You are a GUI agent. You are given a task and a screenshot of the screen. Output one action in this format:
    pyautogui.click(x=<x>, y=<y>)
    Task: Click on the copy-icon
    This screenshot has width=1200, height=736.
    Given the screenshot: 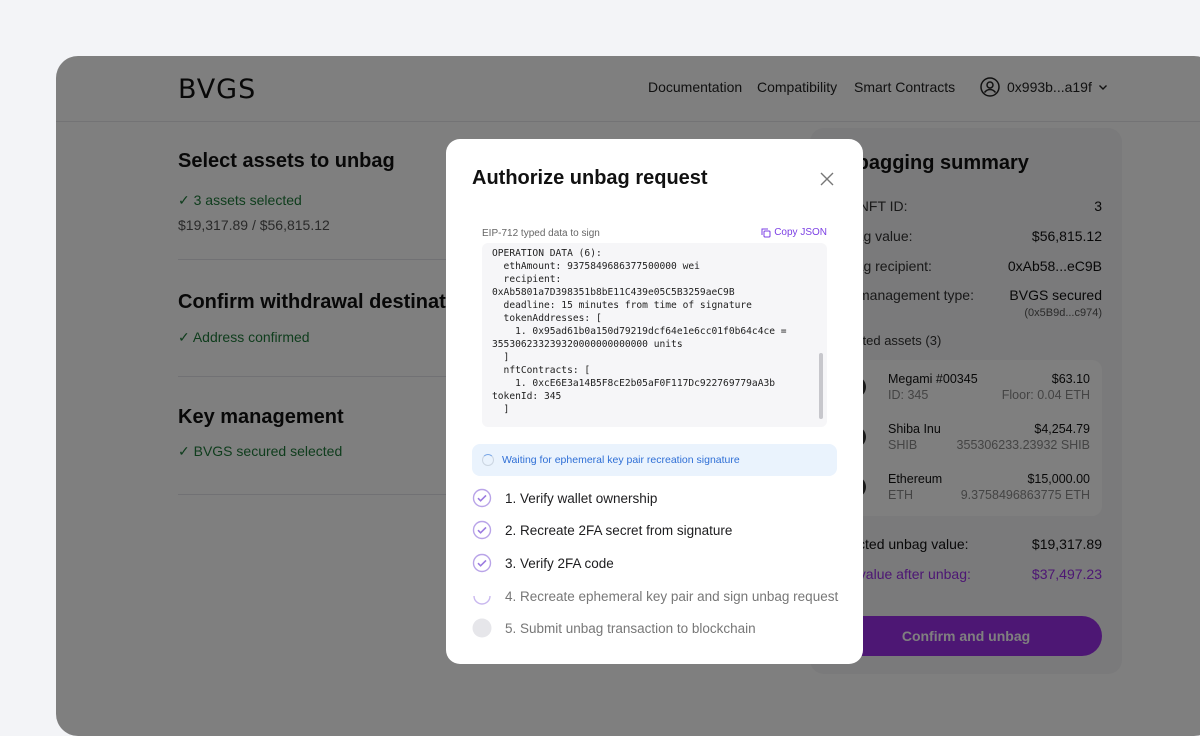 What is the action you would take?
    pyautogui.click(x=766, y=232)
    